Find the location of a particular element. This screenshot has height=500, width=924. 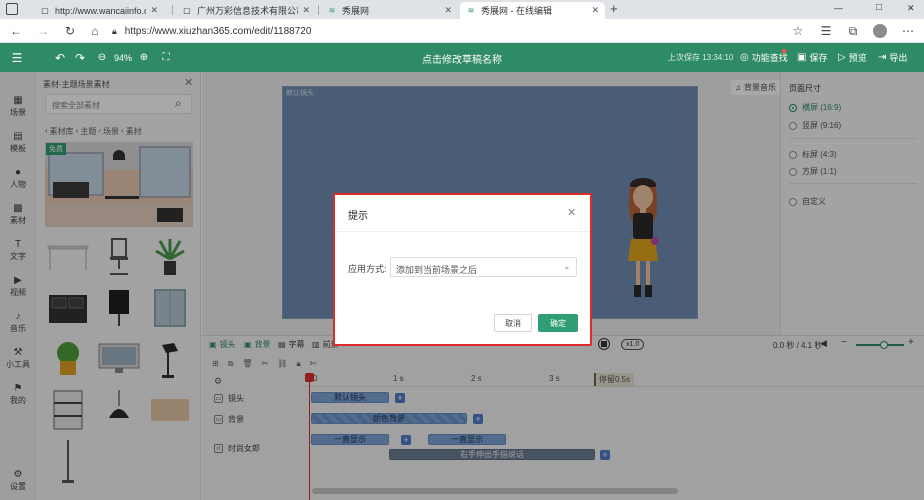

draft-title: 点击修改草稿名称 is located at coordinates (462, 58).